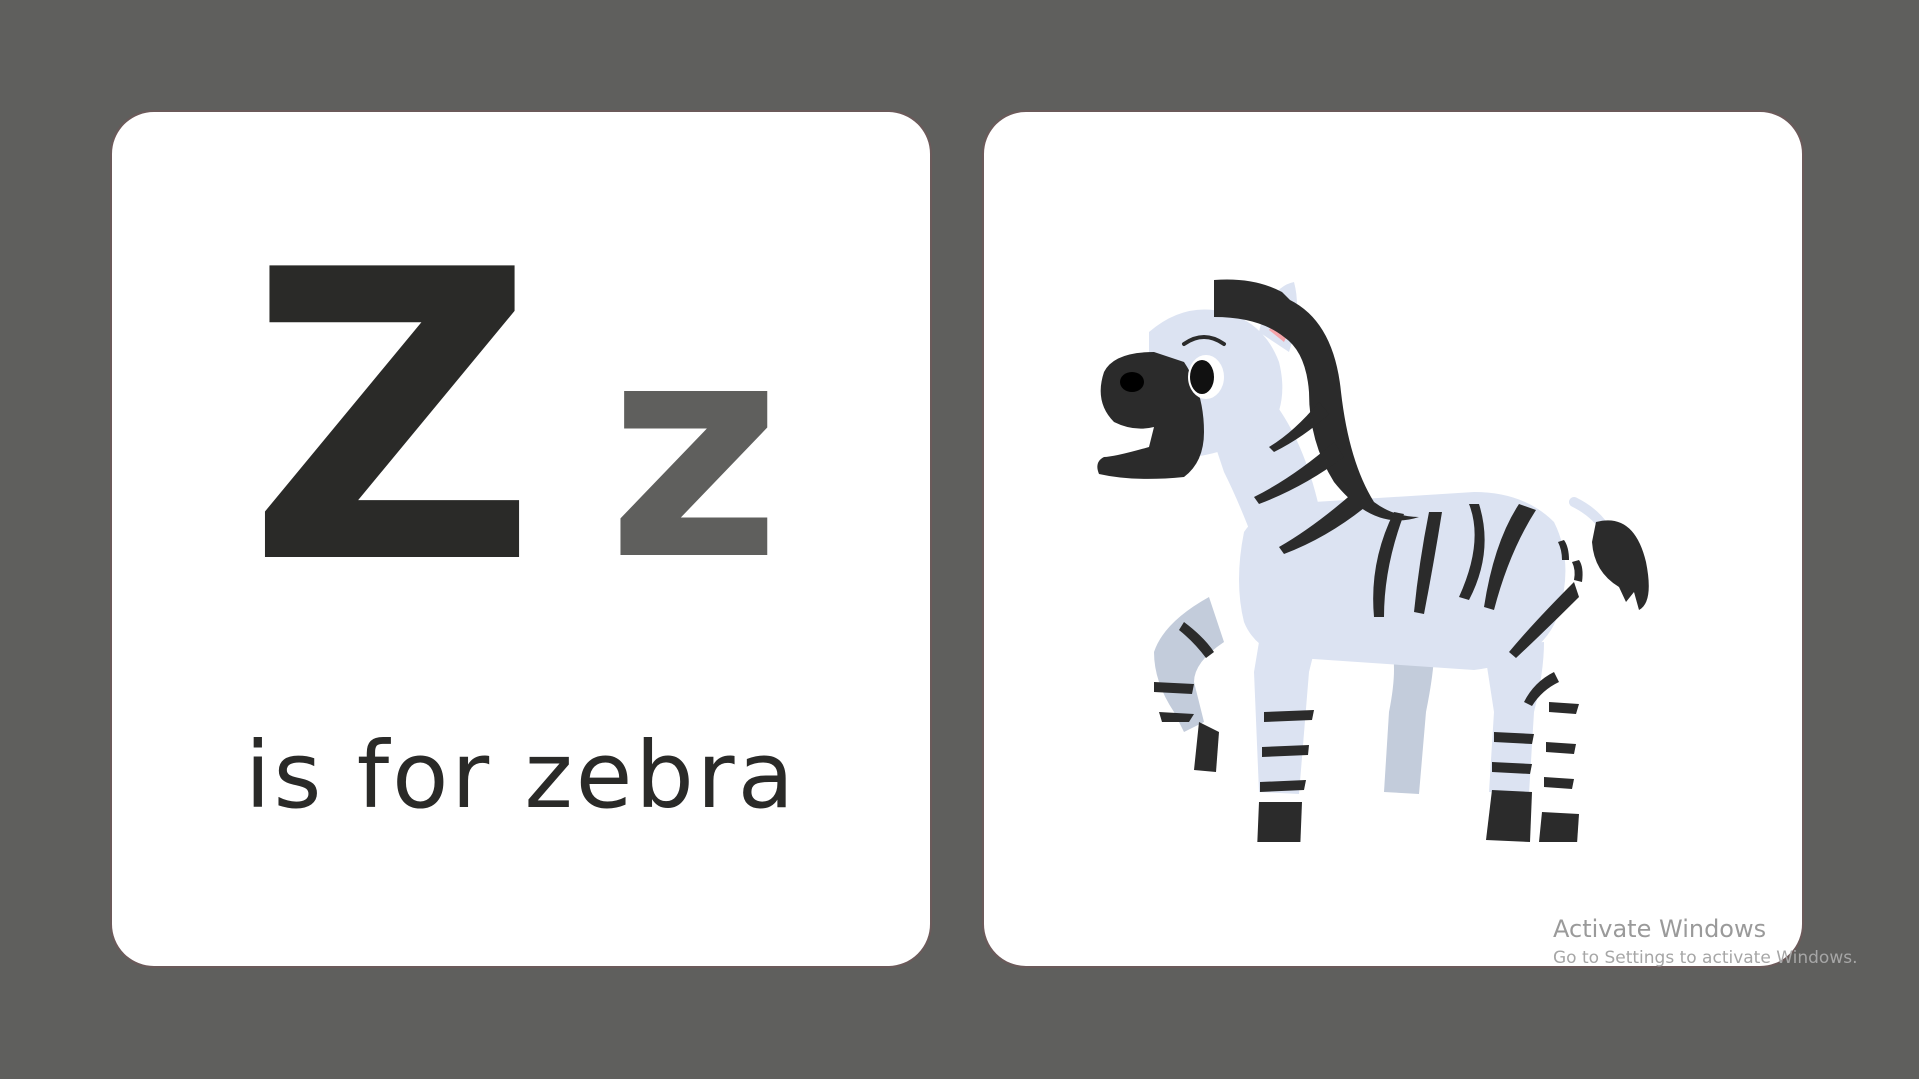 This screenshot has height=1079, width=1919. What do you see at coordinates (1620, 565) in the screenshot?
I see `zebra-tail-tuft` at bounding box center [1620, 565].